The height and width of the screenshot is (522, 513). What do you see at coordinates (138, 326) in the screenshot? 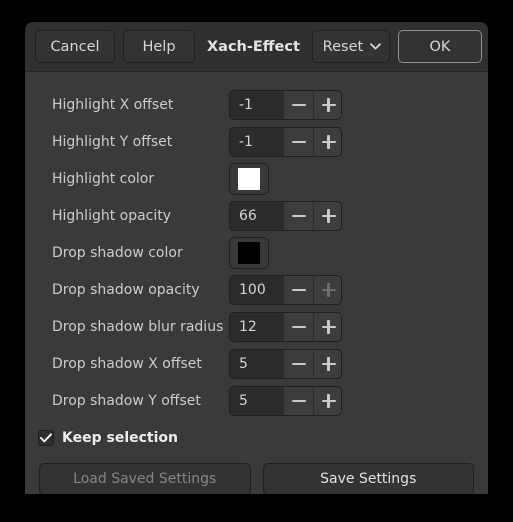
I see `setting-label: Drop shadow blur radius` at bounding box center [138, 326].